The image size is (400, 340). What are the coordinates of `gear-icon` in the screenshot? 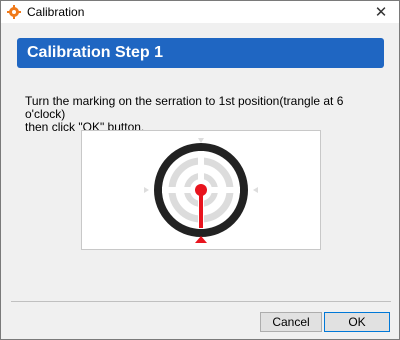 It's located at (14, 12).